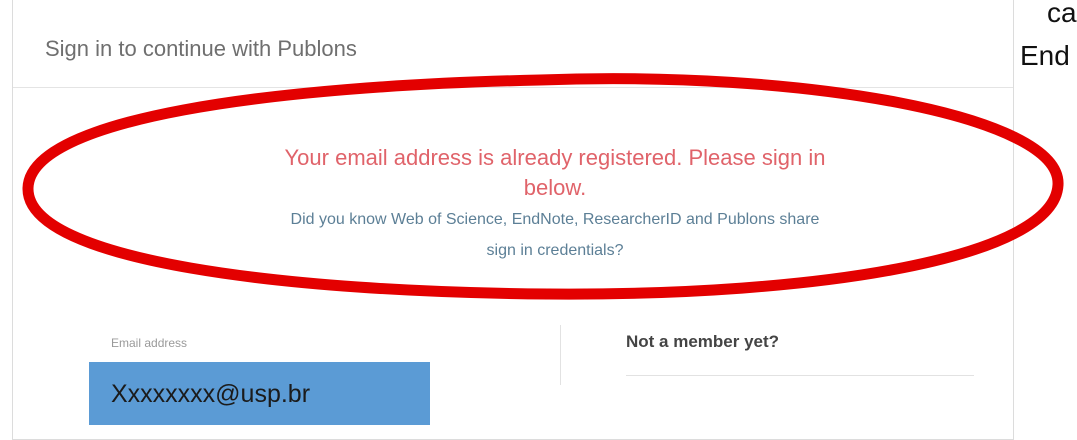  What do you see at coordinates (201, 48) in the screenshot?
I see `card-title: Sign in to continue with Publons` at bounding box center [201, 48].